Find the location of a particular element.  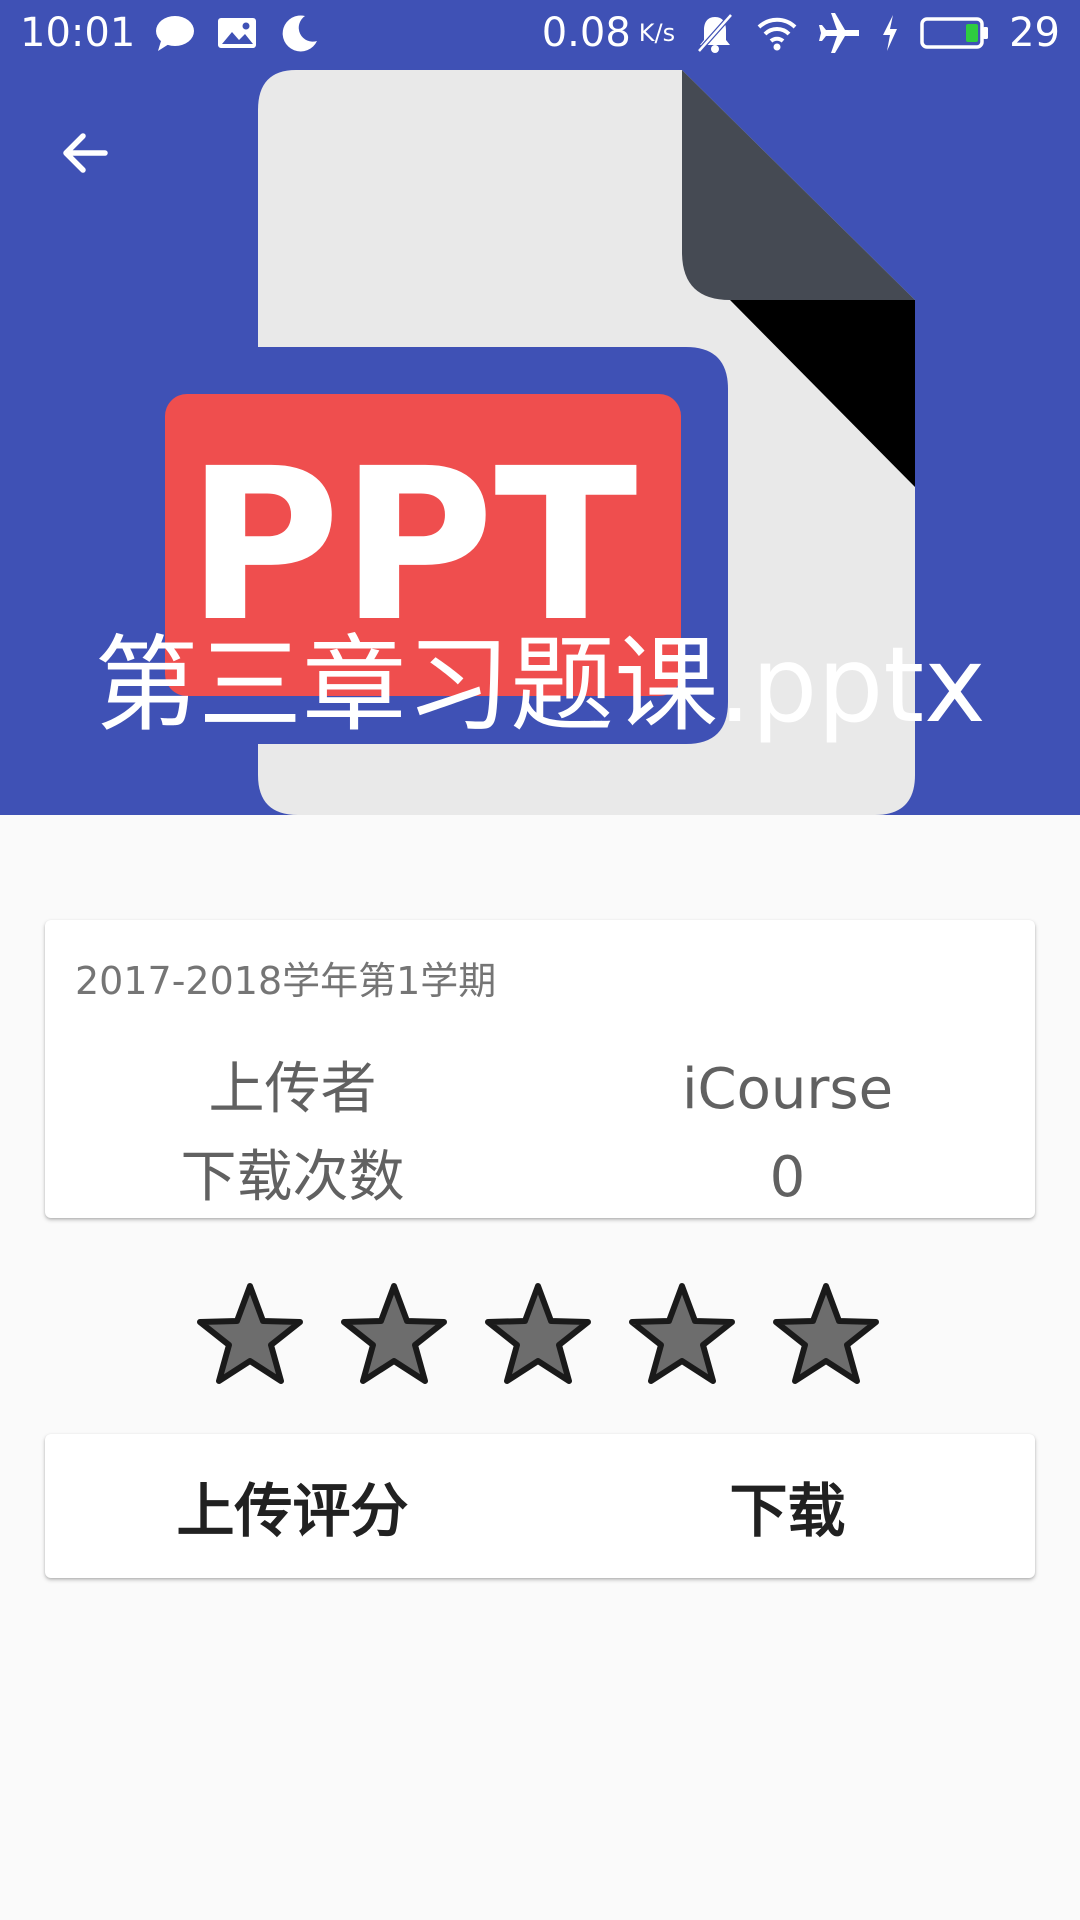

action-card: 上传评分 下载 is located at coordinates (540, 1506).